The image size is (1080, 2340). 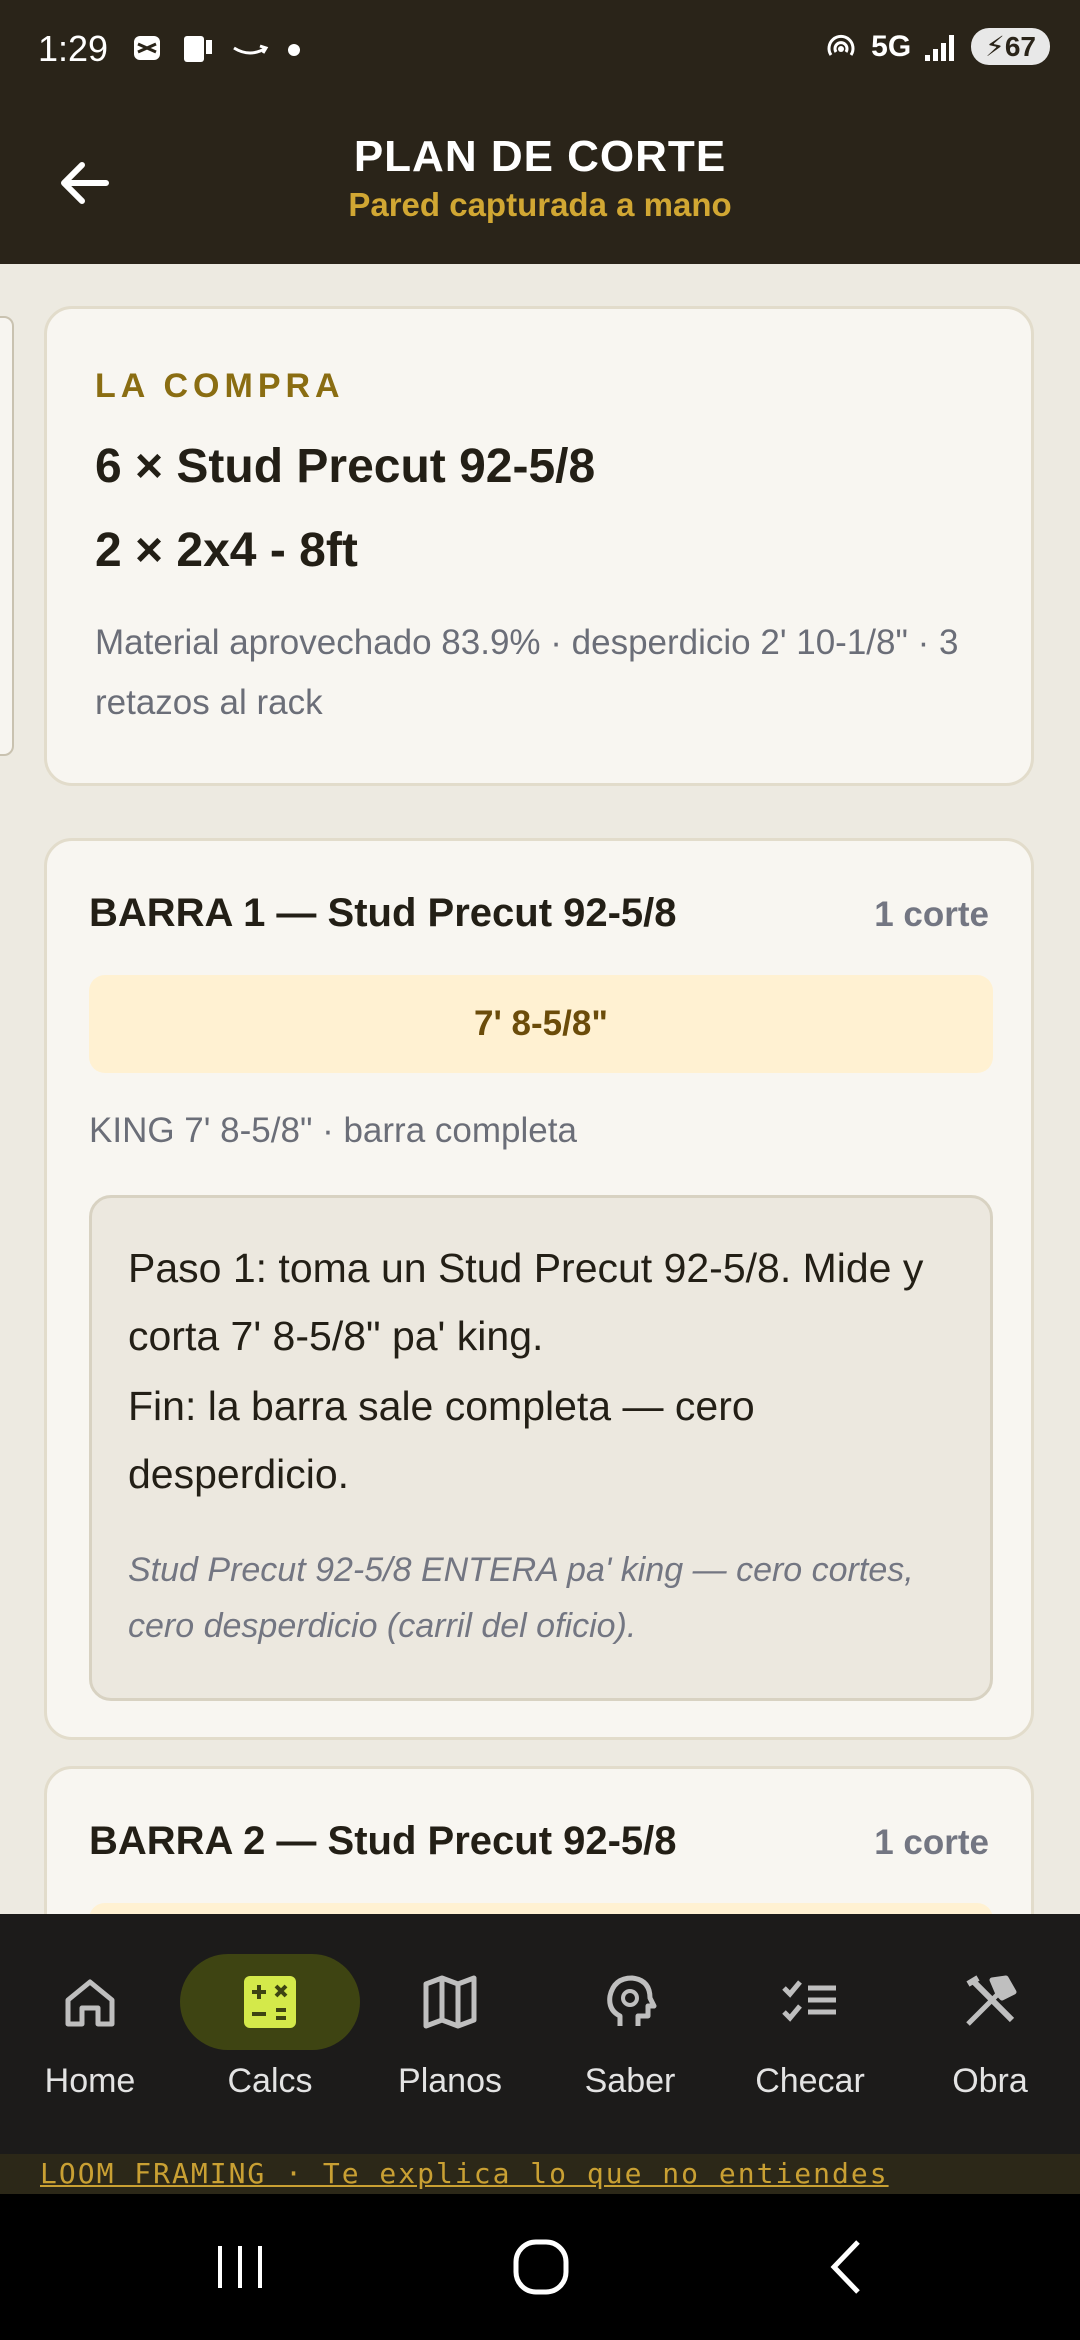 I want to click on nav-label: Calcs, so click(x=270, y=2081).